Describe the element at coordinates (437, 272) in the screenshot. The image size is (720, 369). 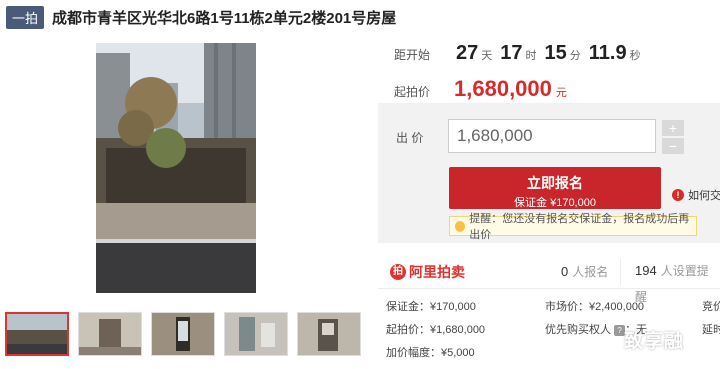
I see `logo-text: 阿里拍卖` at that location.